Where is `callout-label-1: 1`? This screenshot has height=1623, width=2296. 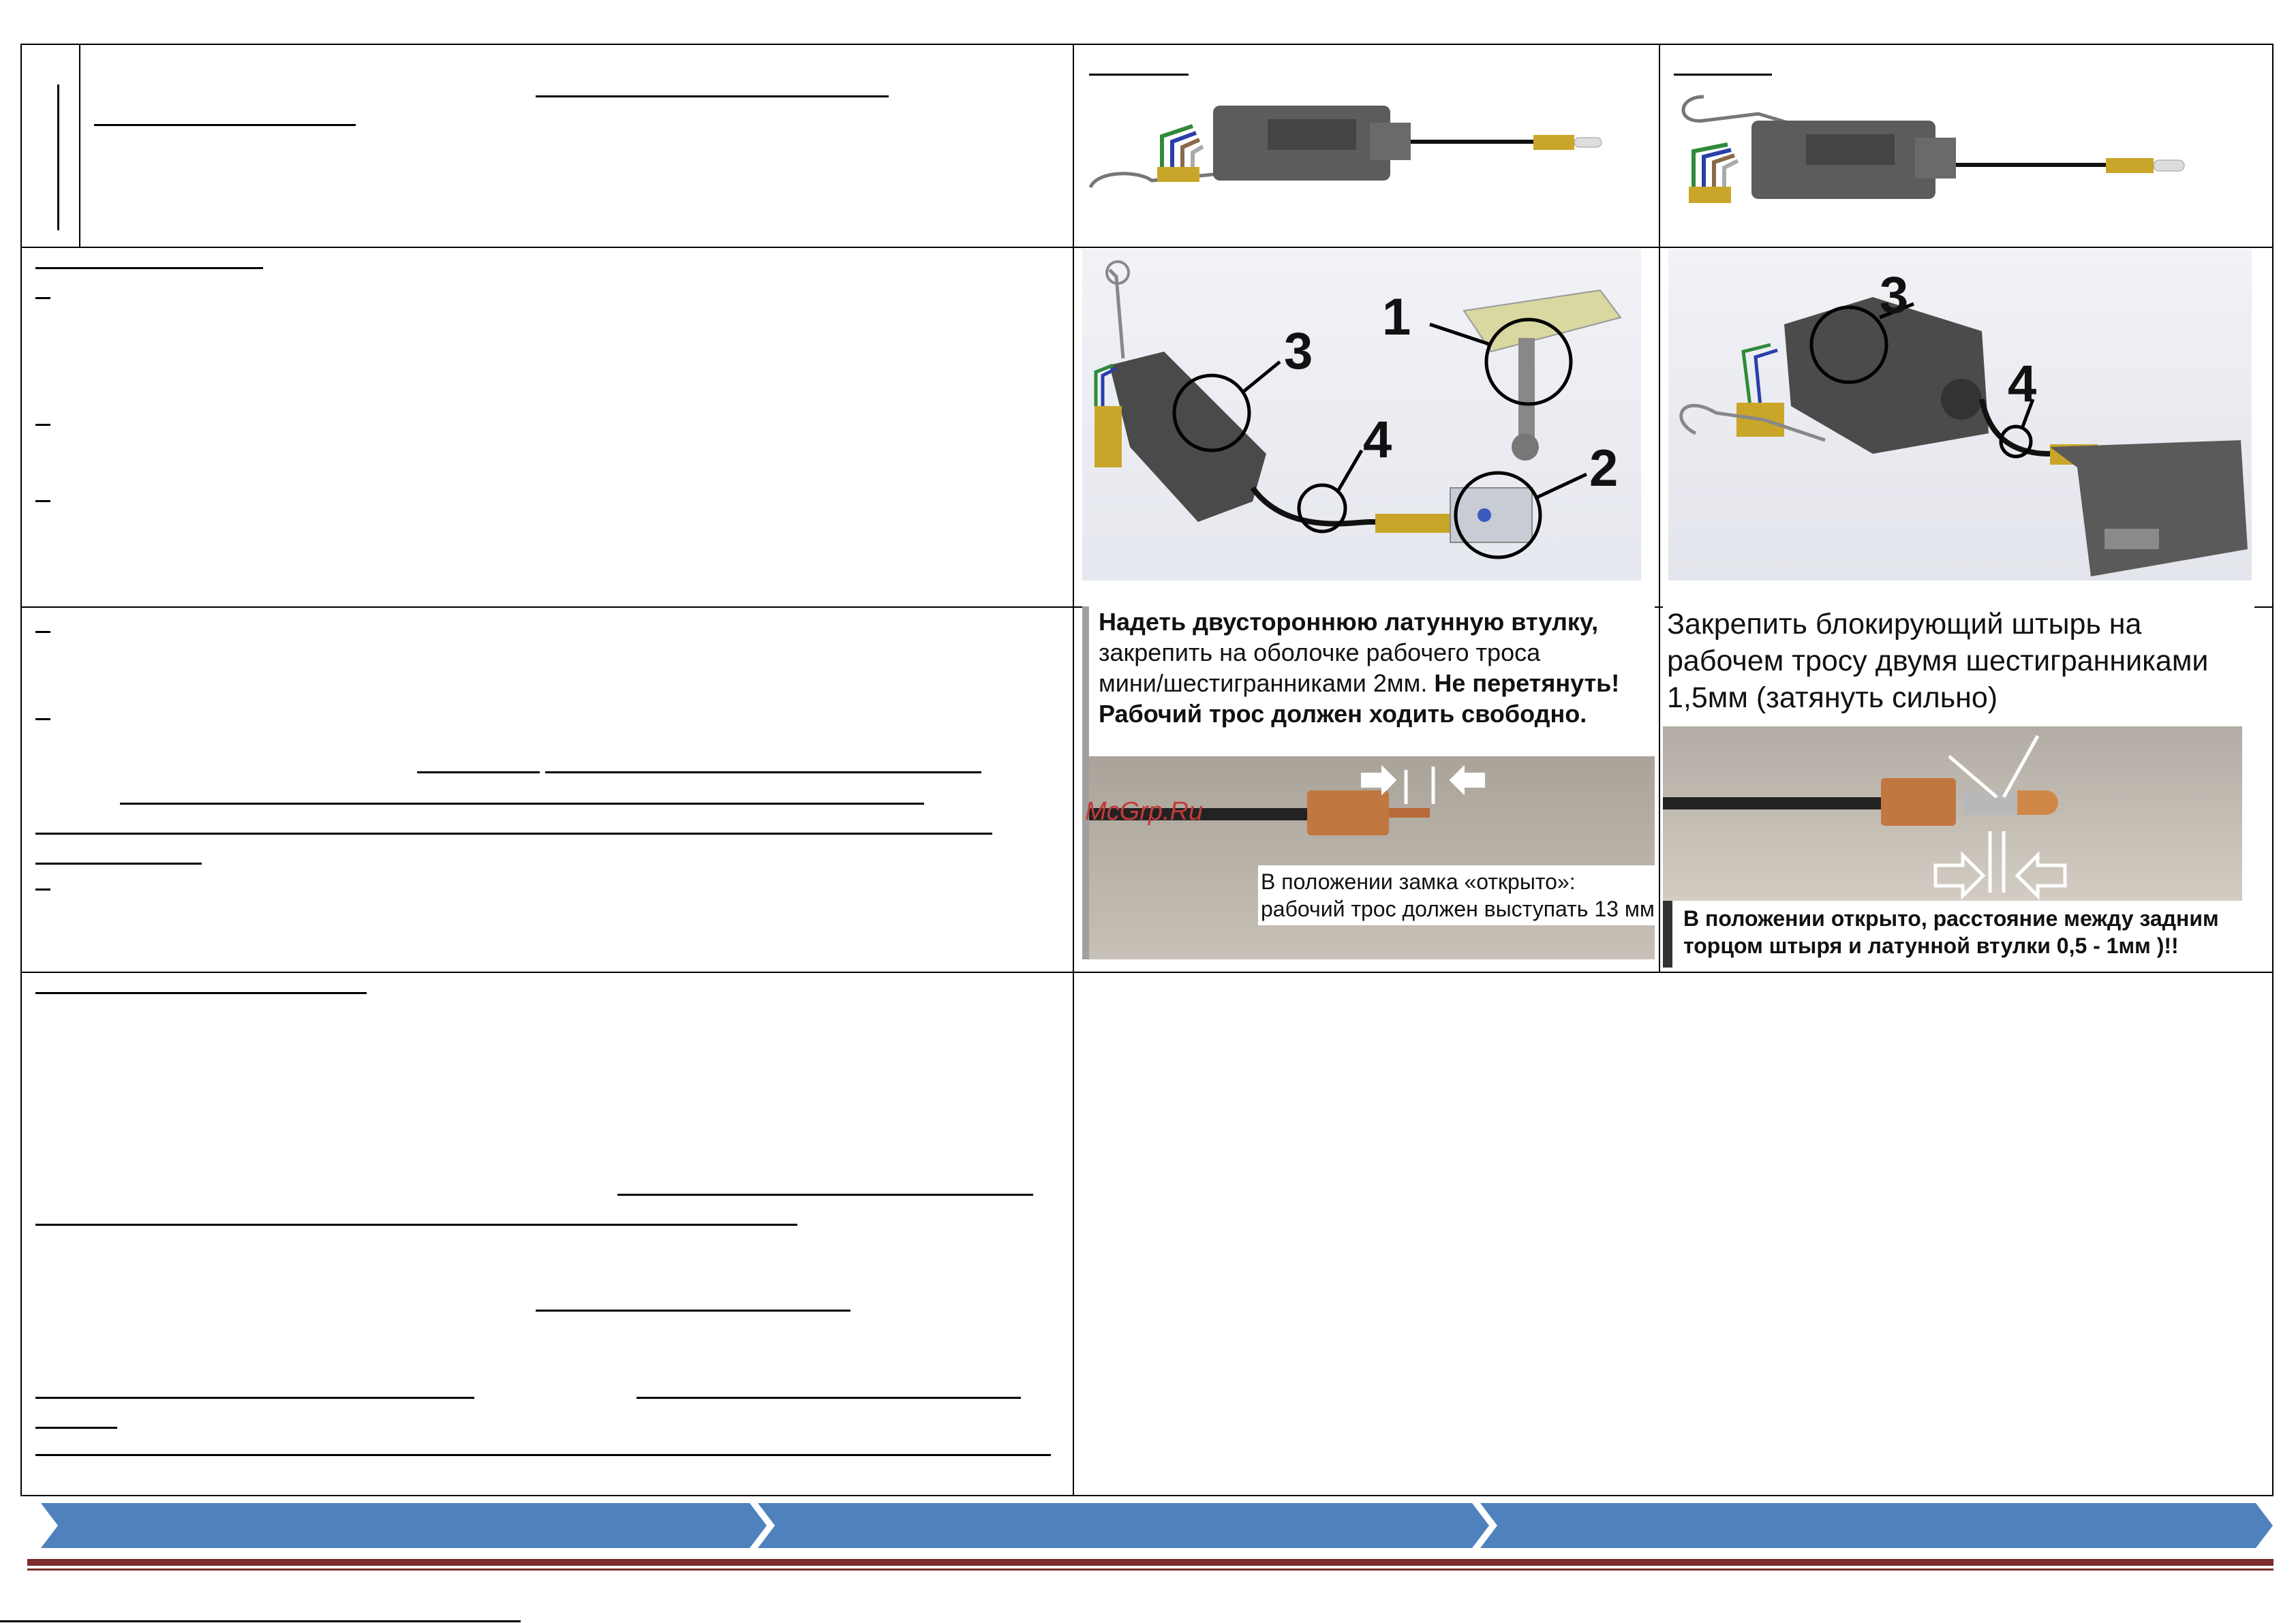
callout-label-1: 1 is located at coordinates (1396, 317).